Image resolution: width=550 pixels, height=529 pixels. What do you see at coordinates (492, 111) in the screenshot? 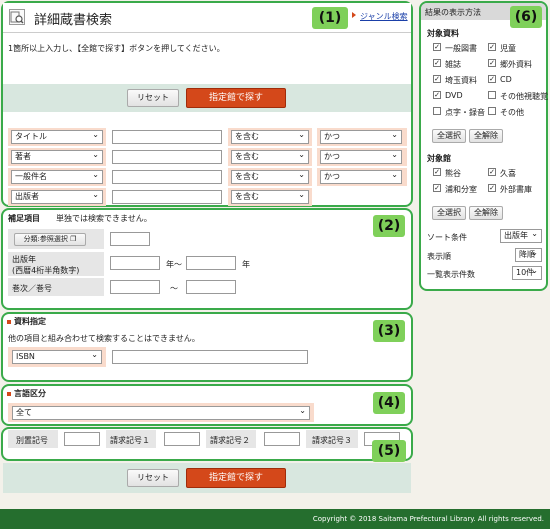
I see `checkbox-other` at bounding box center [492, 111].